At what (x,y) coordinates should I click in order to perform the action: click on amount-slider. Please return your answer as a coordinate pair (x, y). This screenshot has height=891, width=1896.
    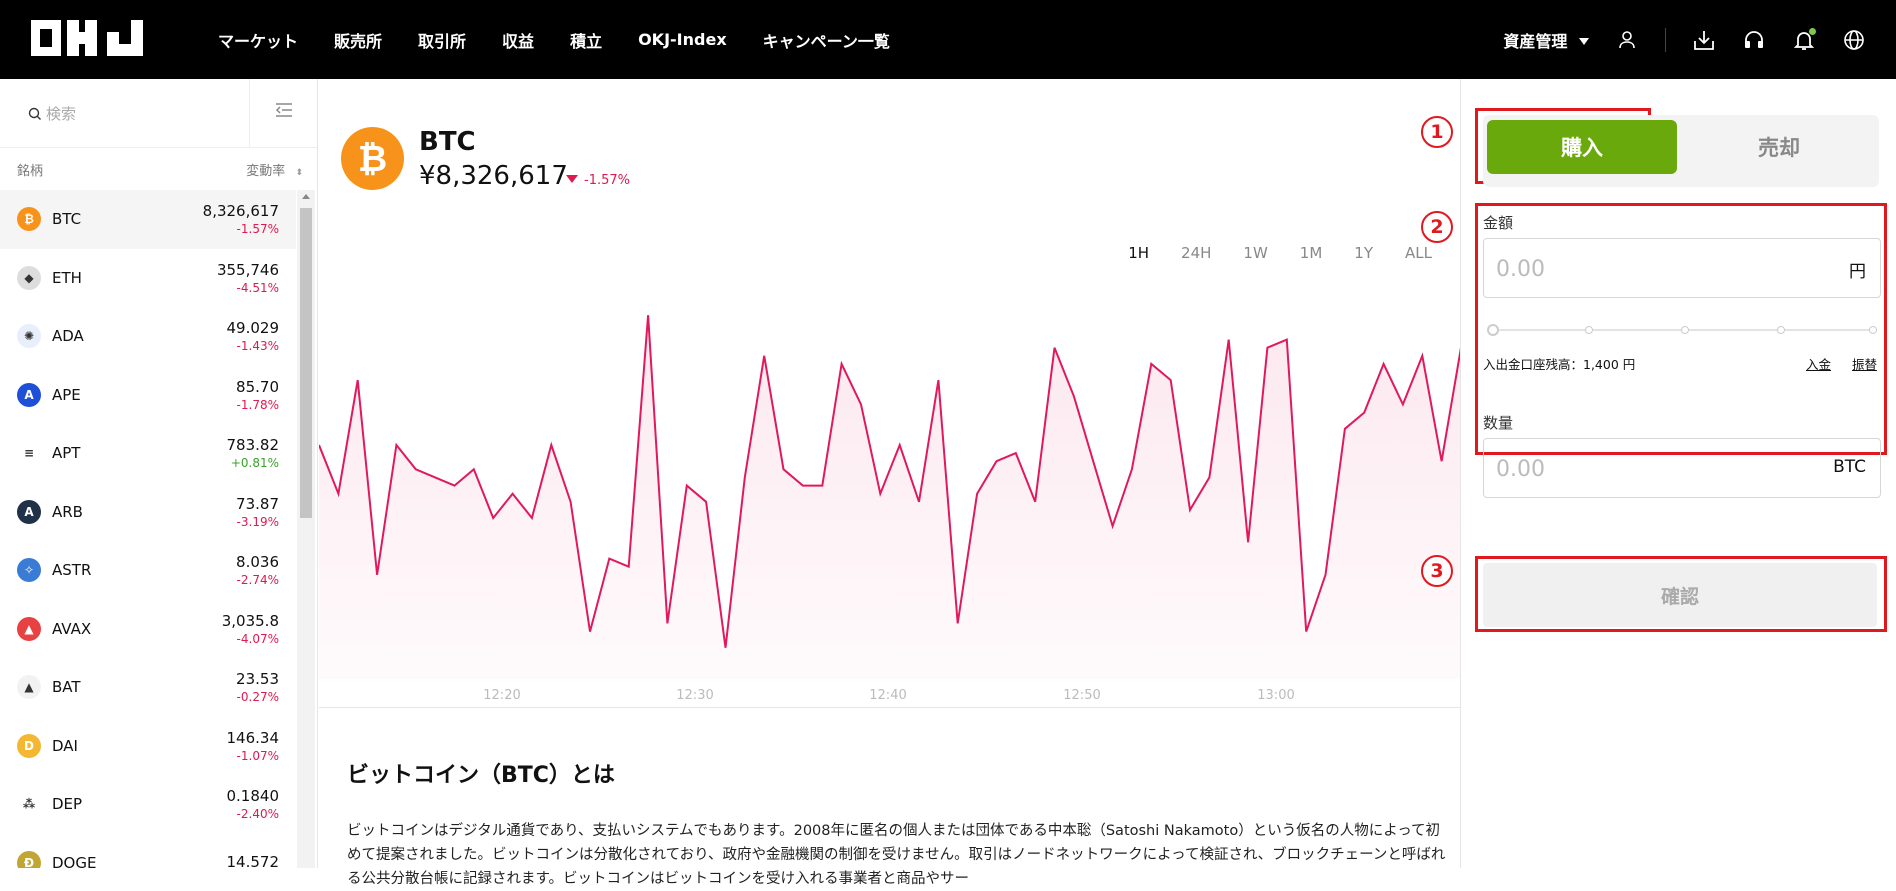
    Looking at the image, I should click on (1682, 330).